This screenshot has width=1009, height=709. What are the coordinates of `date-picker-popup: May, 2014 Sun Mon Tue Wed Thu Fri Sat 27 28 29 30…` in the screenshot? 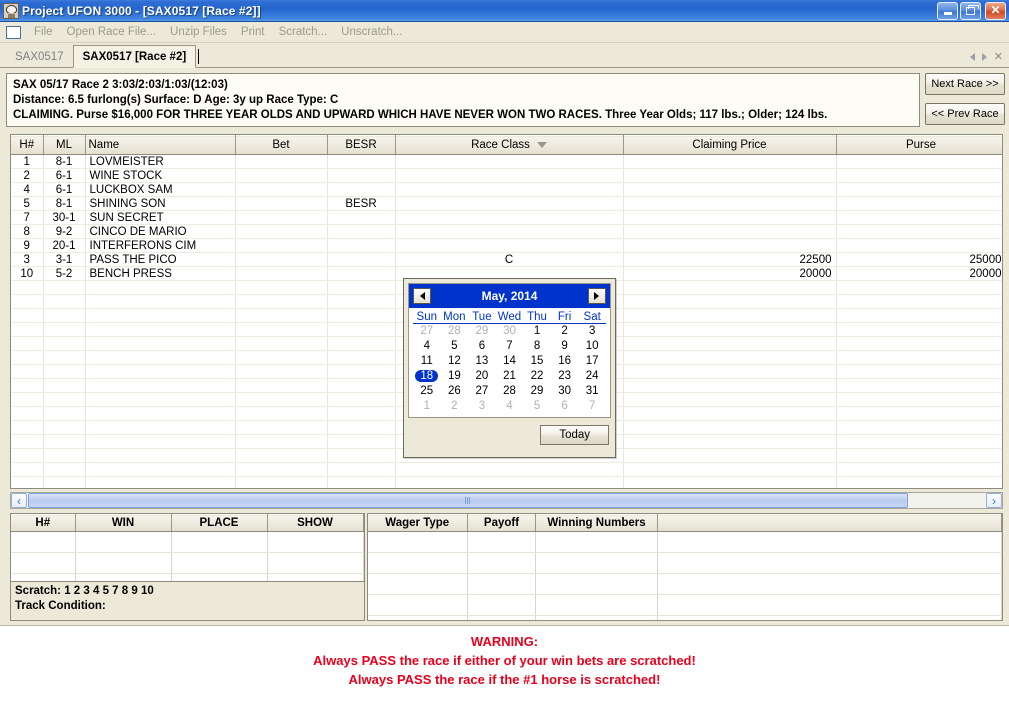 It's located at (509, 368).